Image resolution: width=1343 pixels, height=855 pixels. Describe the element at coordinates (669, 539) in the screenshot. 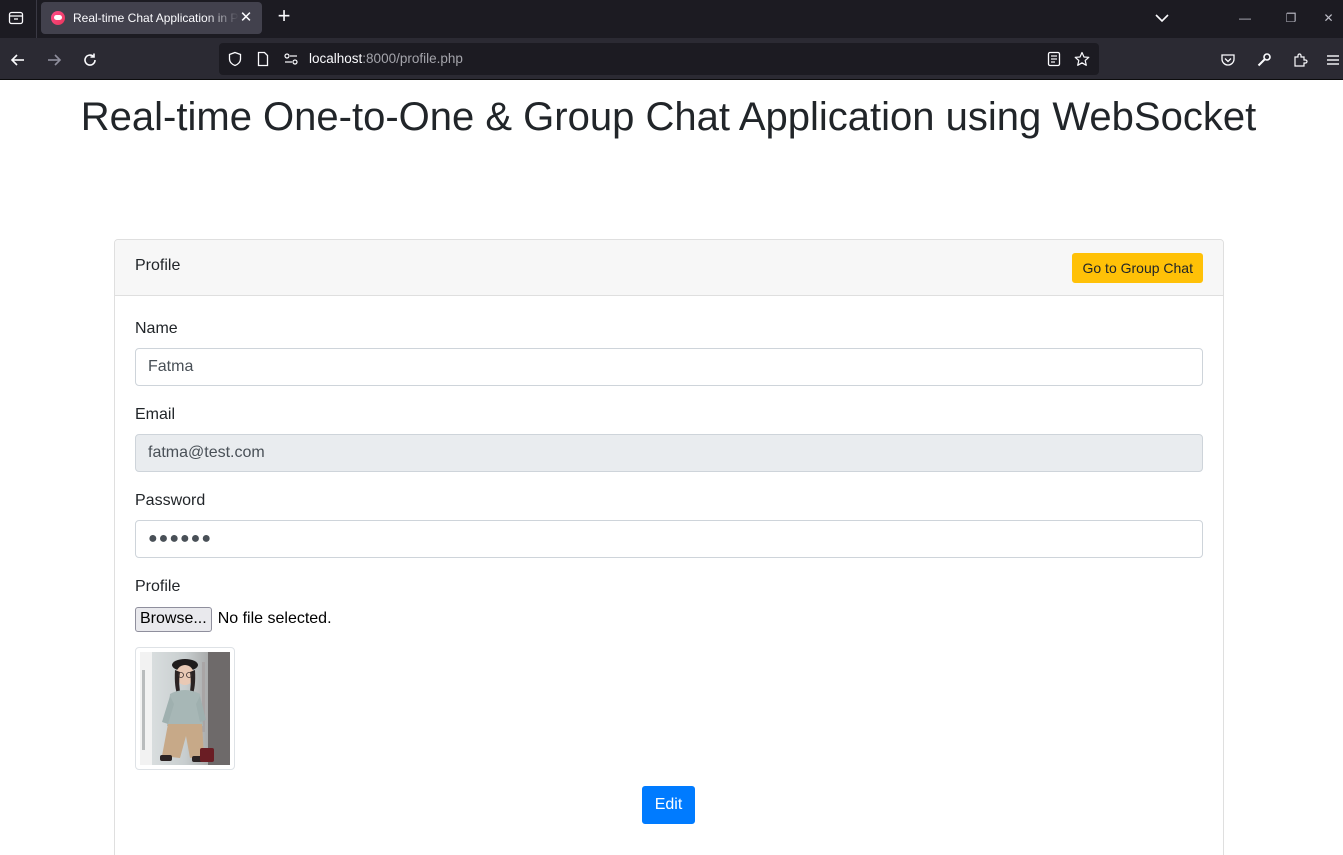

I see `password-field` at that location.